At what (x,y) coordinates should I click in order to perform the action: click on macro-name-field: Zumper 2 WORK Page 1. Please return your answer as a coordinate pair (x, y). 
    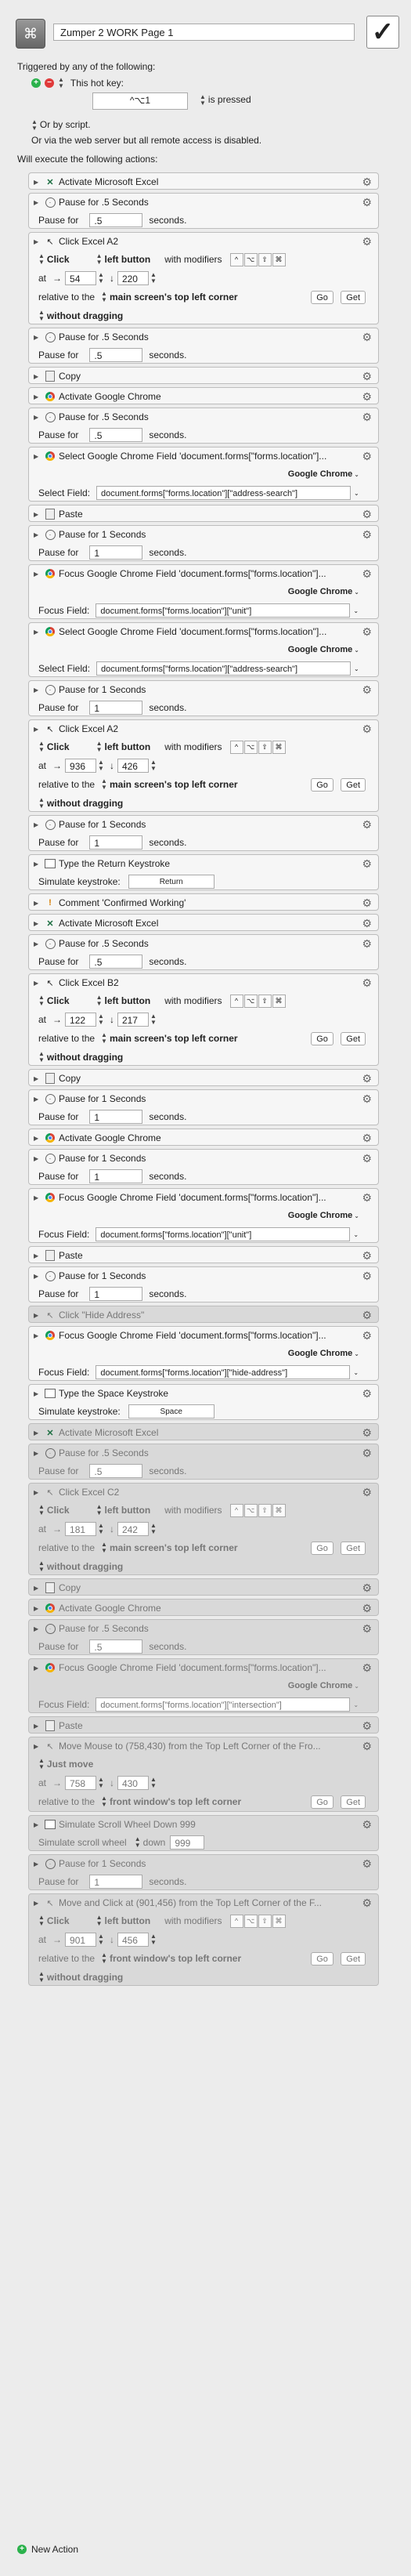
    Looking at the image, I should click on (204, 32).